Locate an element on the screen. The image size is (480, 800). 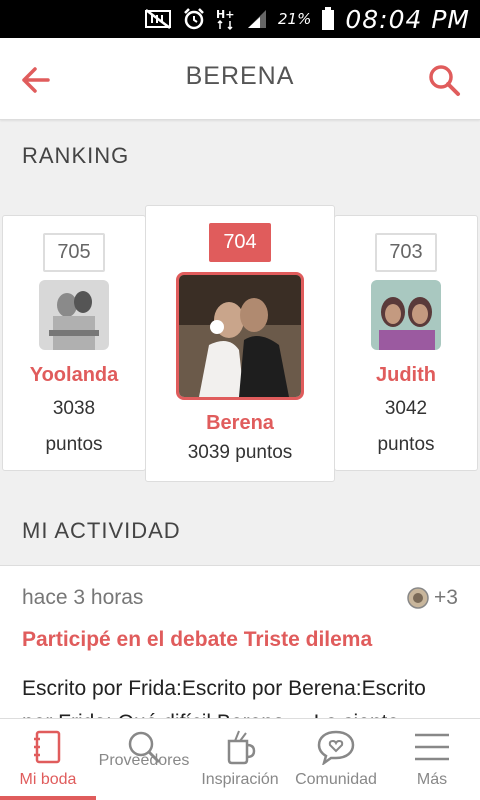
ranking-card-center: 704 Berena 3039 puntos is located at coordinates (240, 343).